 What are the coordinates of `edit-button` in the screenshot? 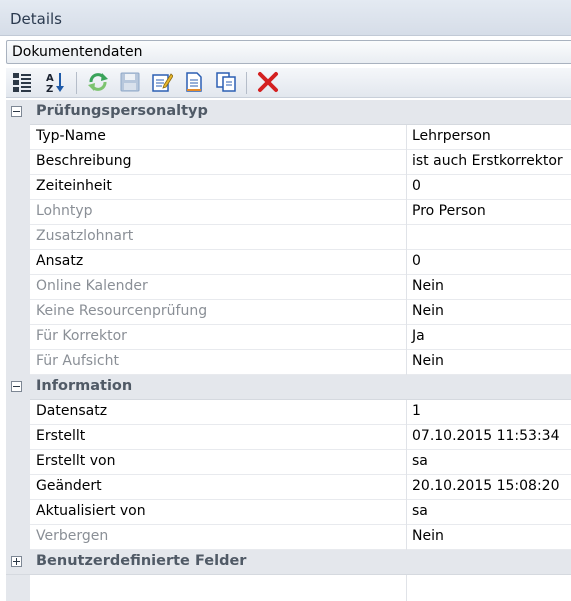 It's located at (162, 82).